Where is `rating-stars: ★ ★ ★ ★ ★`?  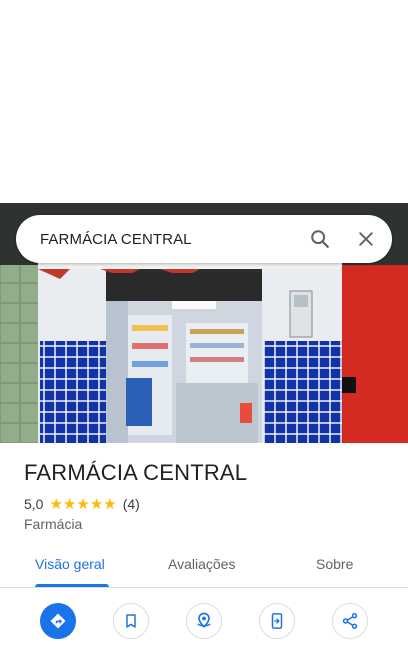
rating-stars: ★ ★ ★ ★ ★ is located at coordinates (82, 504).